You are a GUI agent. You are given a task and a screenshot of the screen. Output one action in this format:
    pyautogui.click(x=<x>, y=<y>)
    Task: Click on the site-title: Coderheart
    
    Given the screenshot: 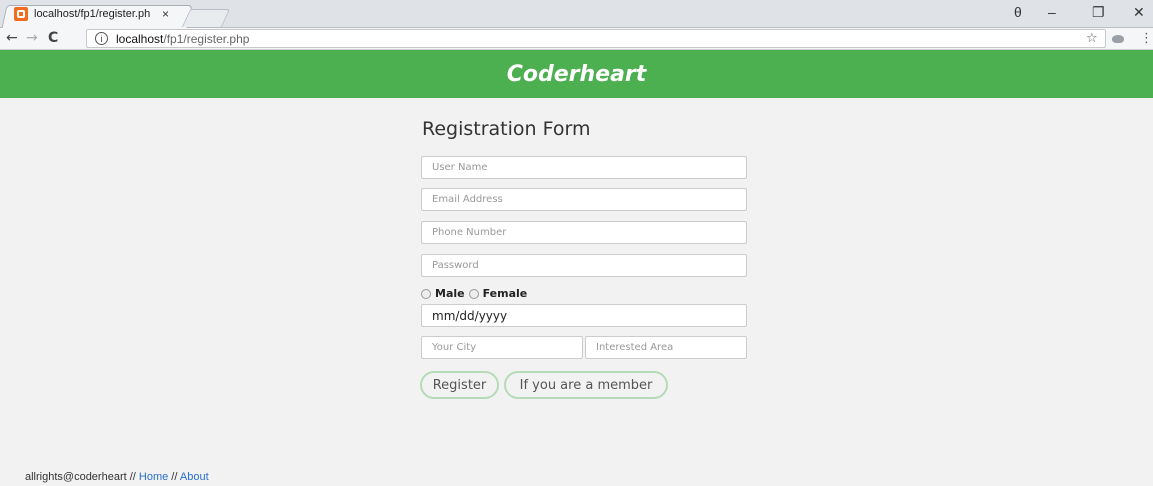 What is the action you would take?
    pyautogui.click(x=576, y=74)
    